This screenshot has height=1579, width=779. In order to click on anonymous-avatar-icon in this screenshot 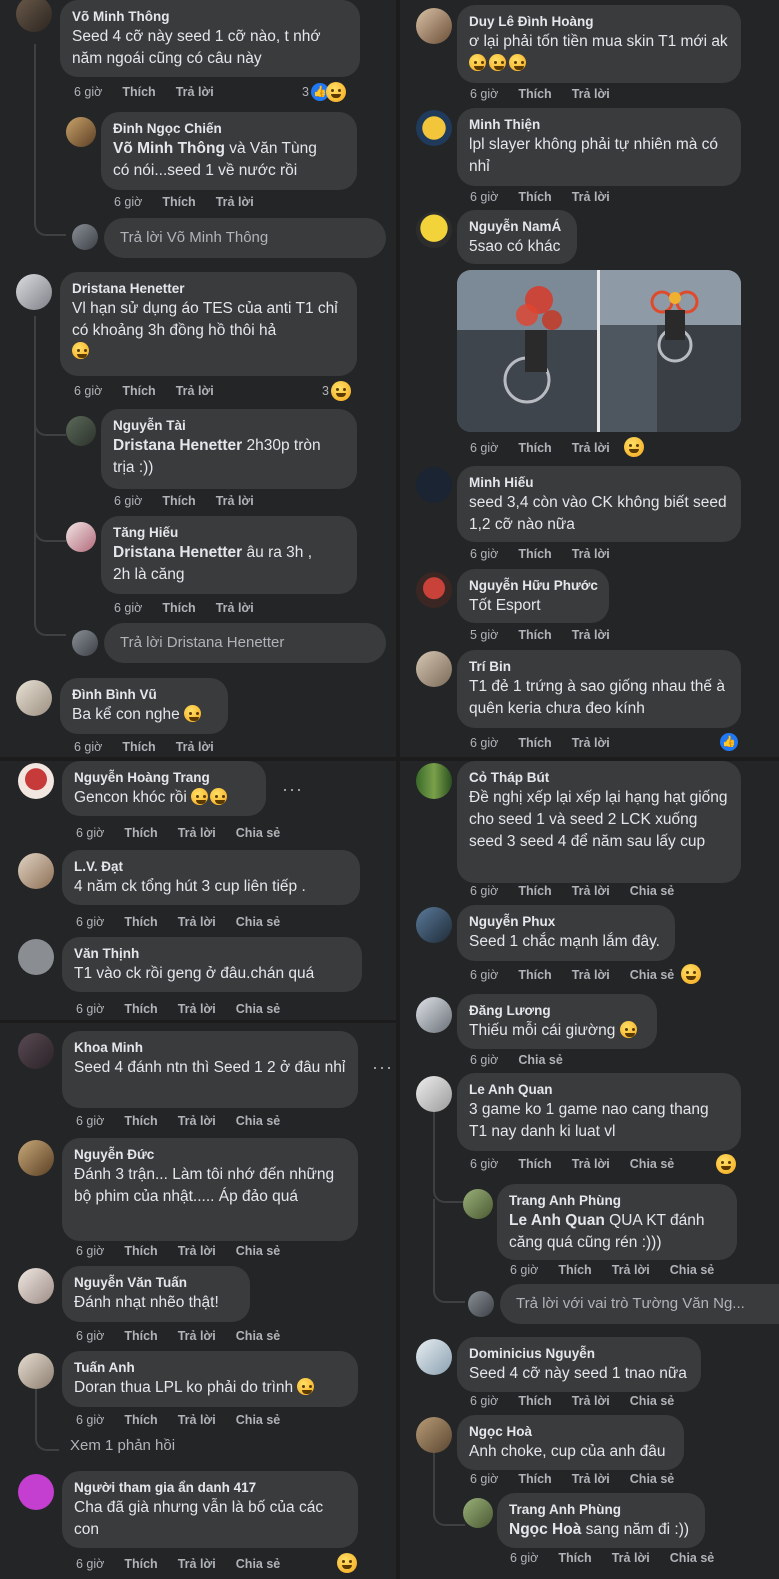, I will do `click(36, 1492)`.